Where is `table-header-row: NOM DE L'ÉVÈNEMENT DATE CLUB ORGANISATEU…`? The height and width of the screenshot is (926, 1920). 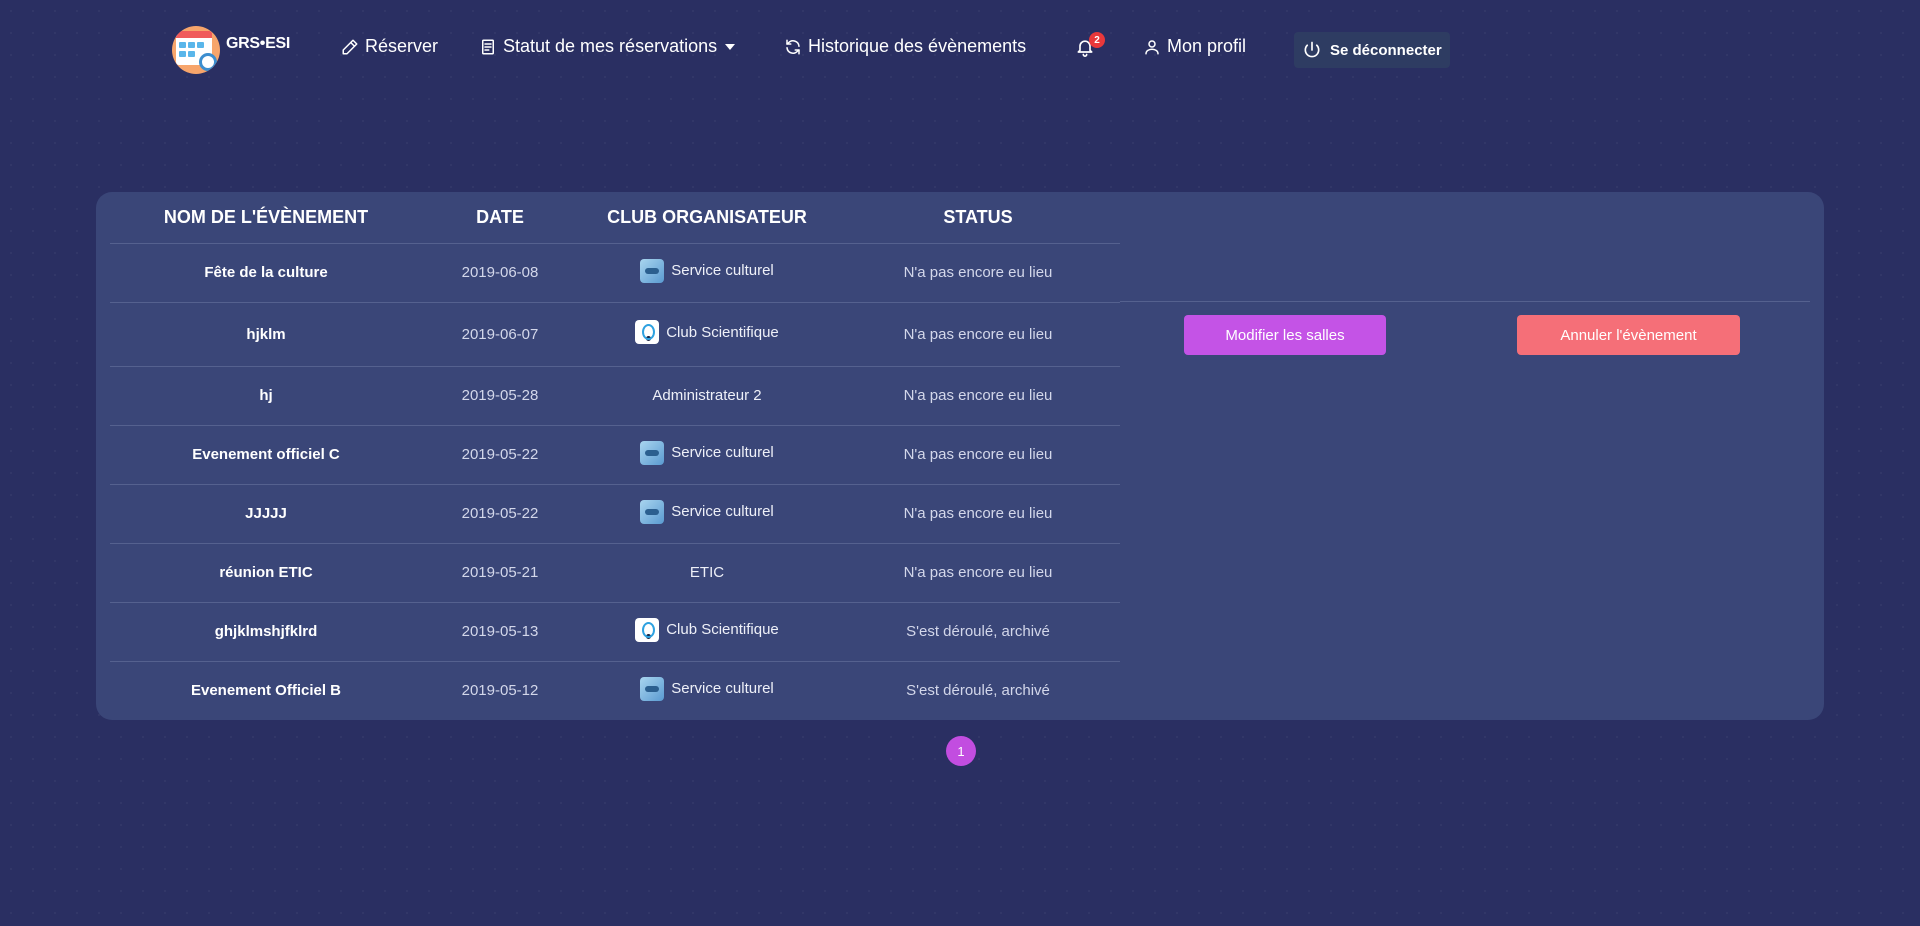 table-header-row: NOM DE L'ÉVÈNEMENT DATE CLUB ORGANISATEU… is located at coordinates (615, 218).